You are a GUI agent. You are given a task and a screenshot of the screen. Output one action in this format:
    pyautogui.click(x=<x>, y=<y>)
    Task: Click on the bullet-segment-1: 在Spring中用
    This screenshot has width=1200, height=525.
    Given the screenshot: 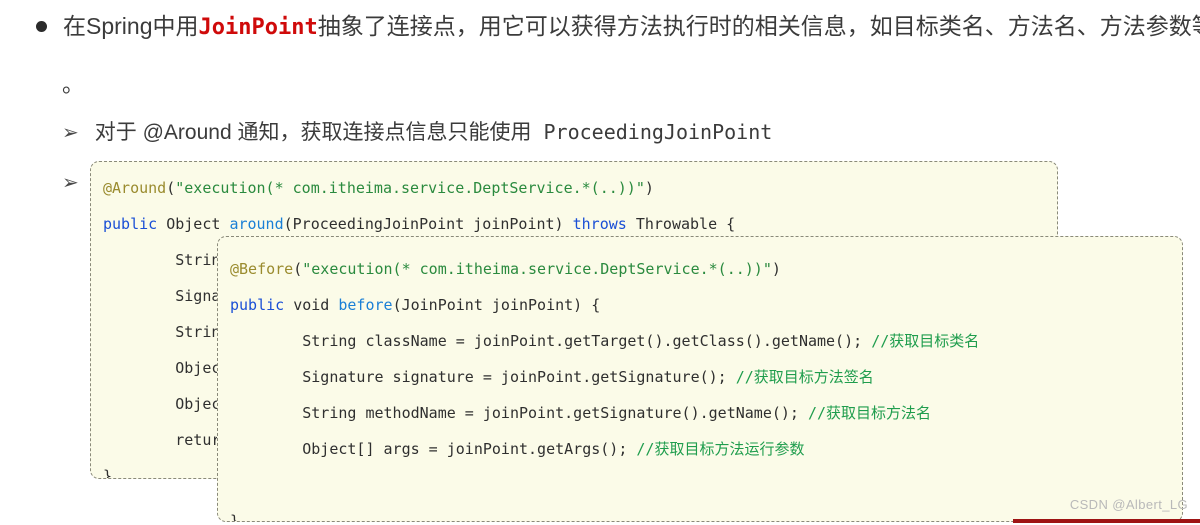 What is the action you would take?
    pyautogui.click(x=131, y=26)
    